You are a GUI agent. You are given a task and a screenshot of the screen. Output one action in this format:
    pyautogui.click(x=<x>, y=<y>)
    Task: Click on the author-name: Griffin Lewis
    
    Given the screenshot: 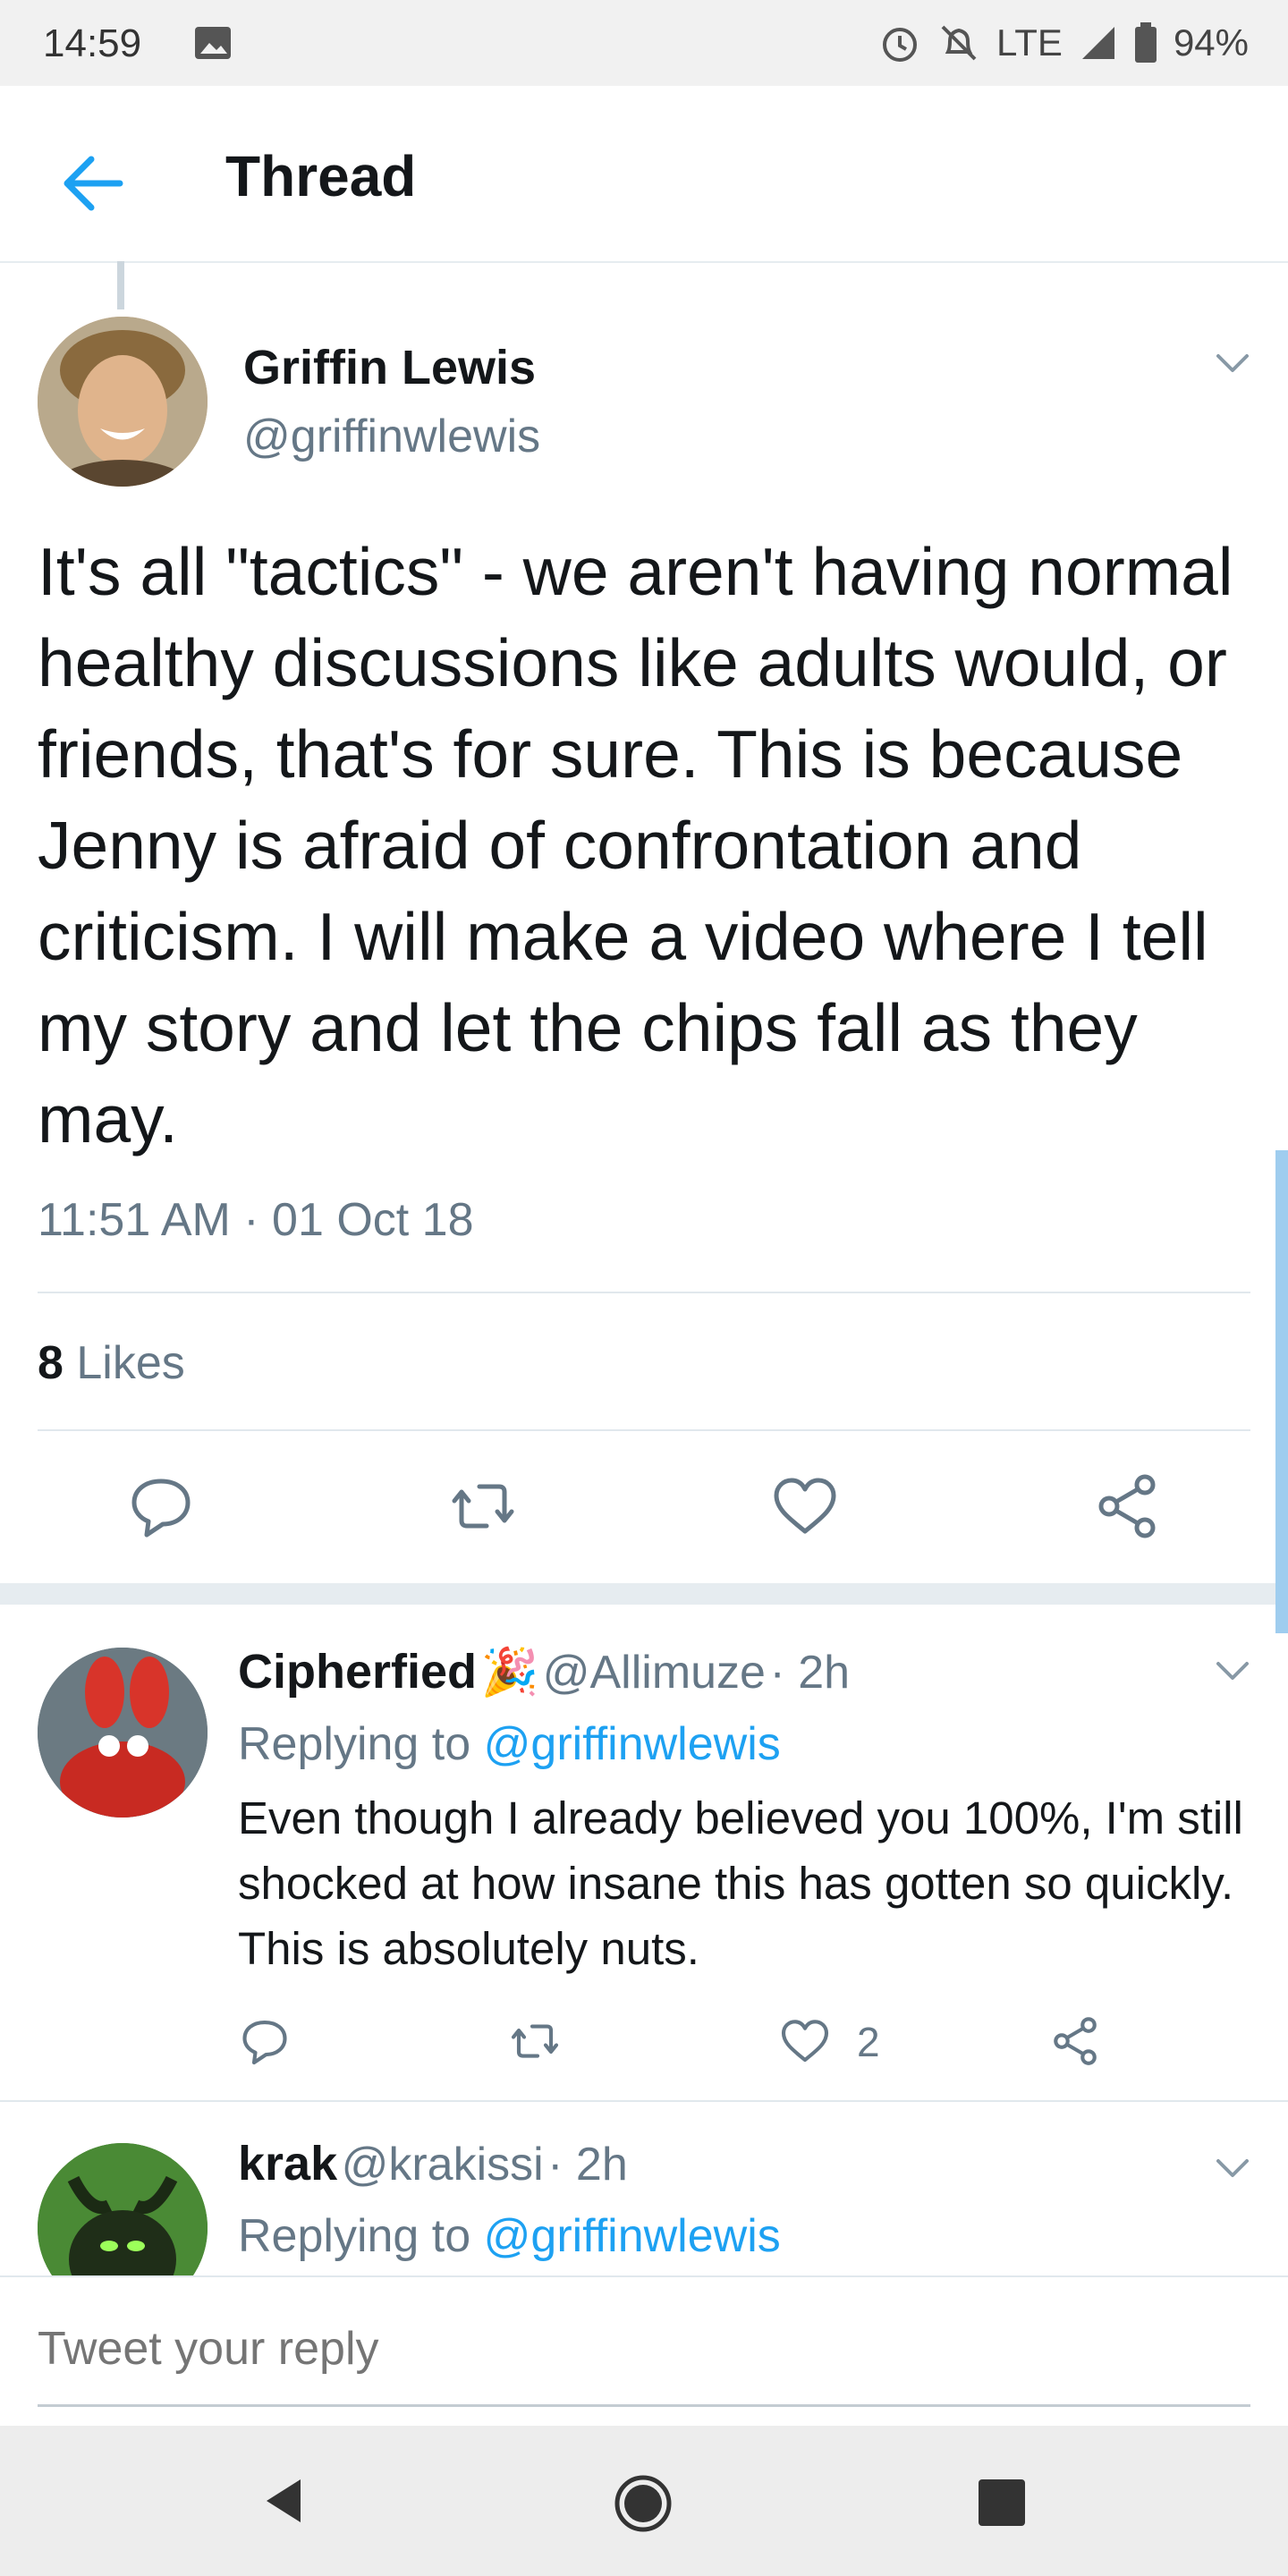 What is the action you would take?
    pyautogui.click(x=389, y=367)
    